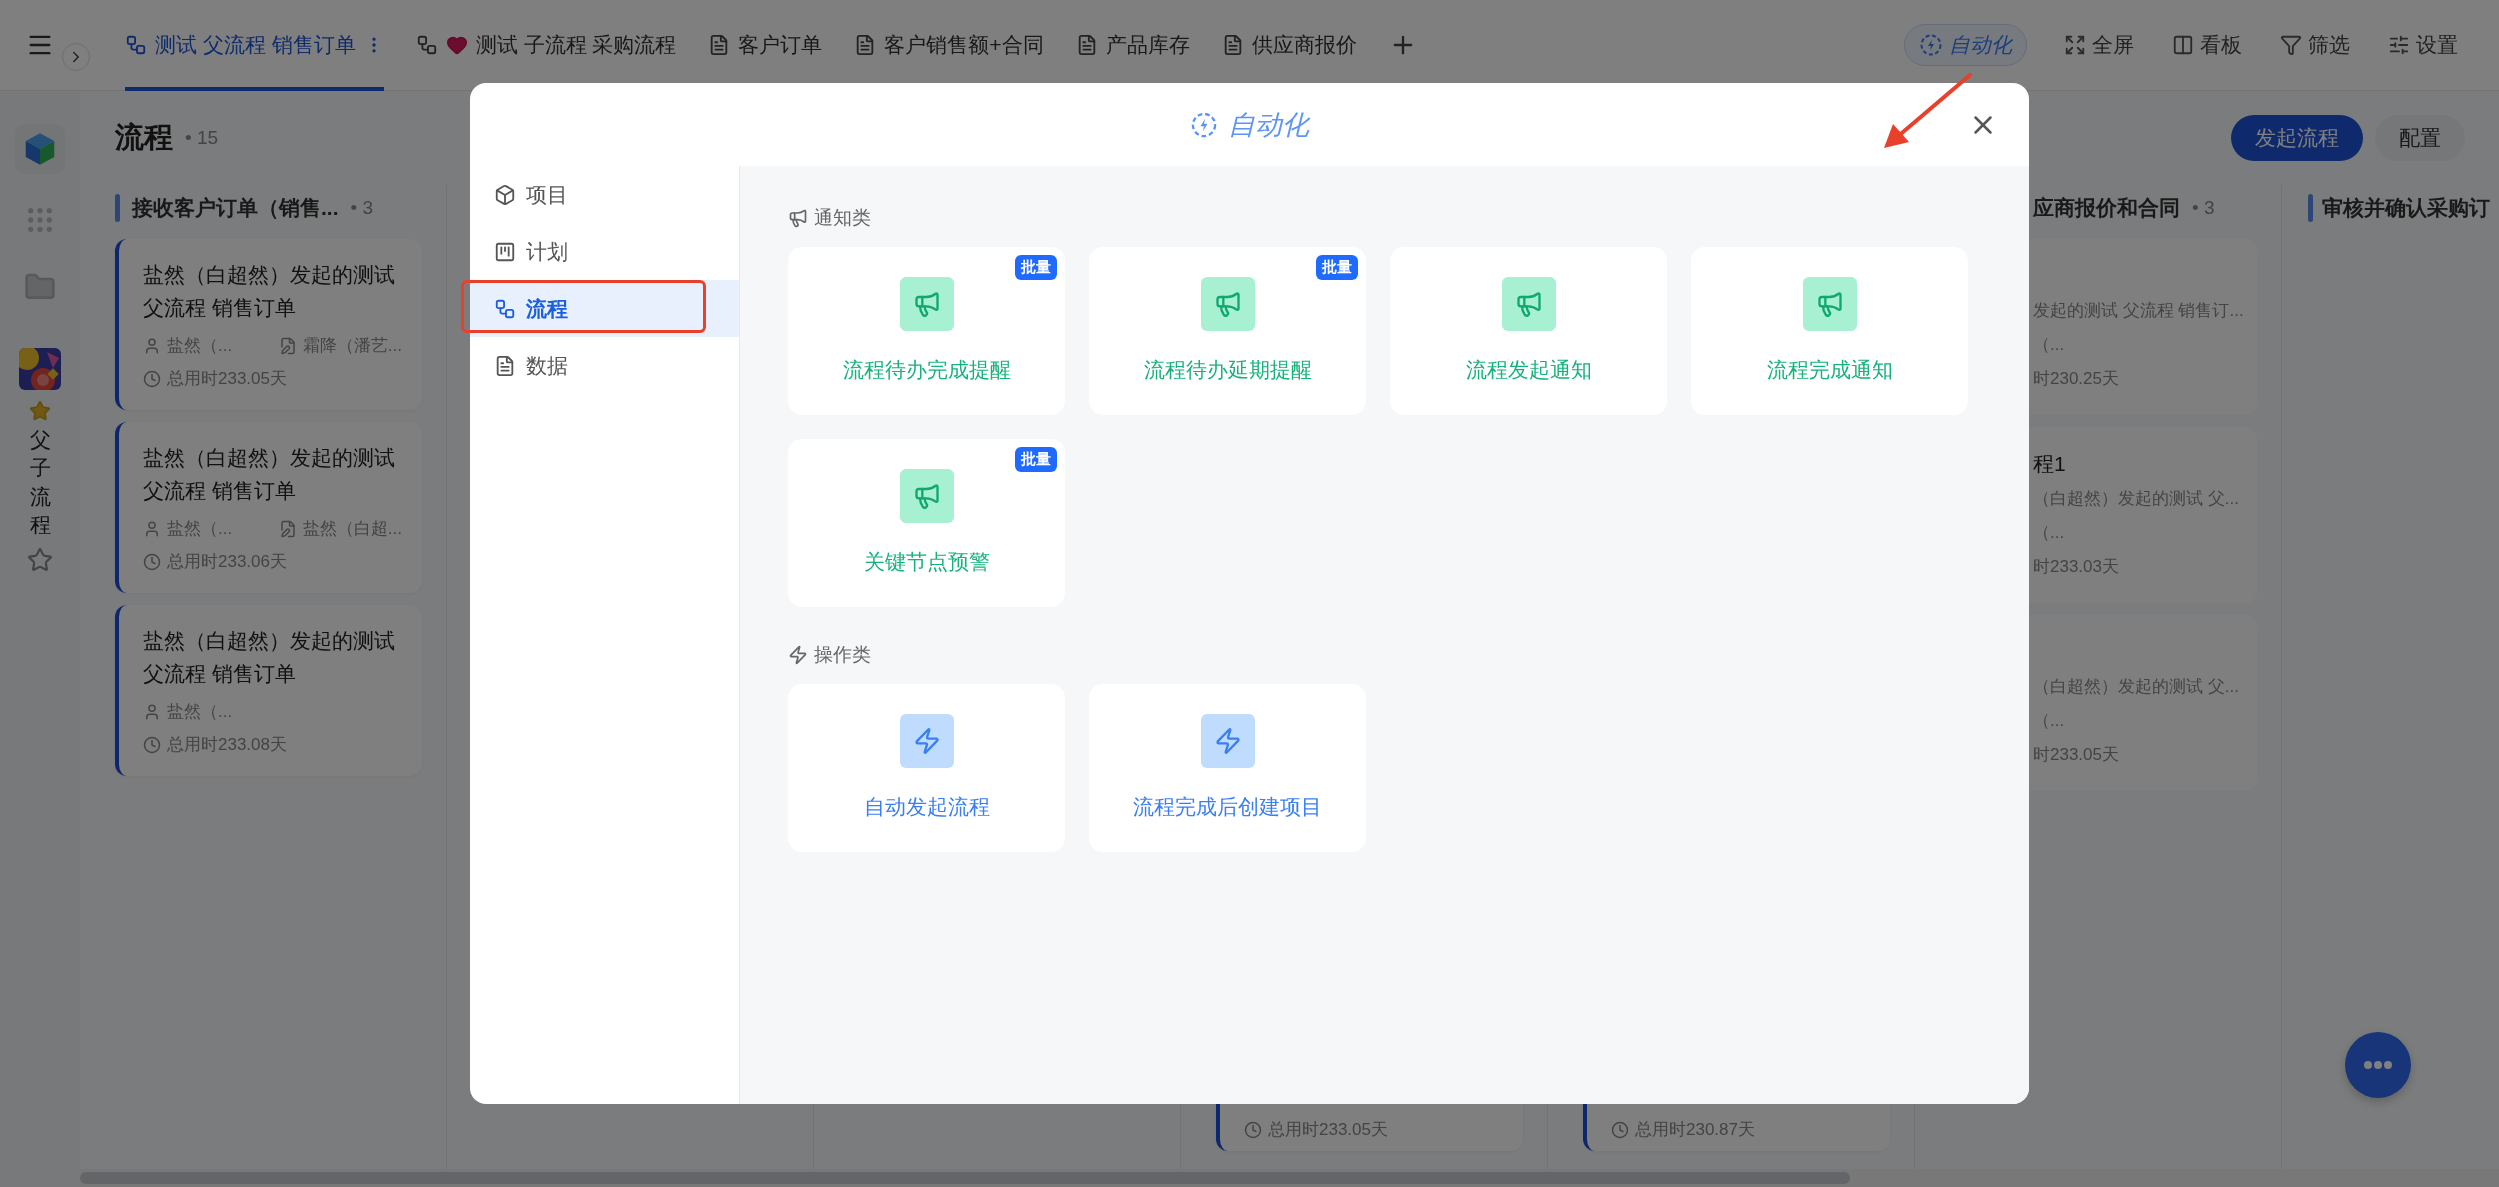 Image resolution: width=2499 pixels, height=1187 pixels. I want to click on automation-card: 流程待办完成提醒 批量, so click(926, 331).